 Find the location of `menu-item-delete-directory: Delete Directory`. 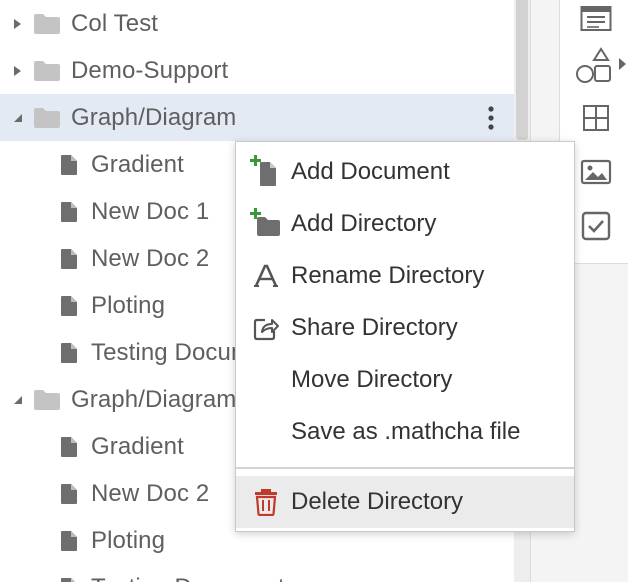

menu-item-delete-directory: Delete Directory is located at coordinates (405, 502).